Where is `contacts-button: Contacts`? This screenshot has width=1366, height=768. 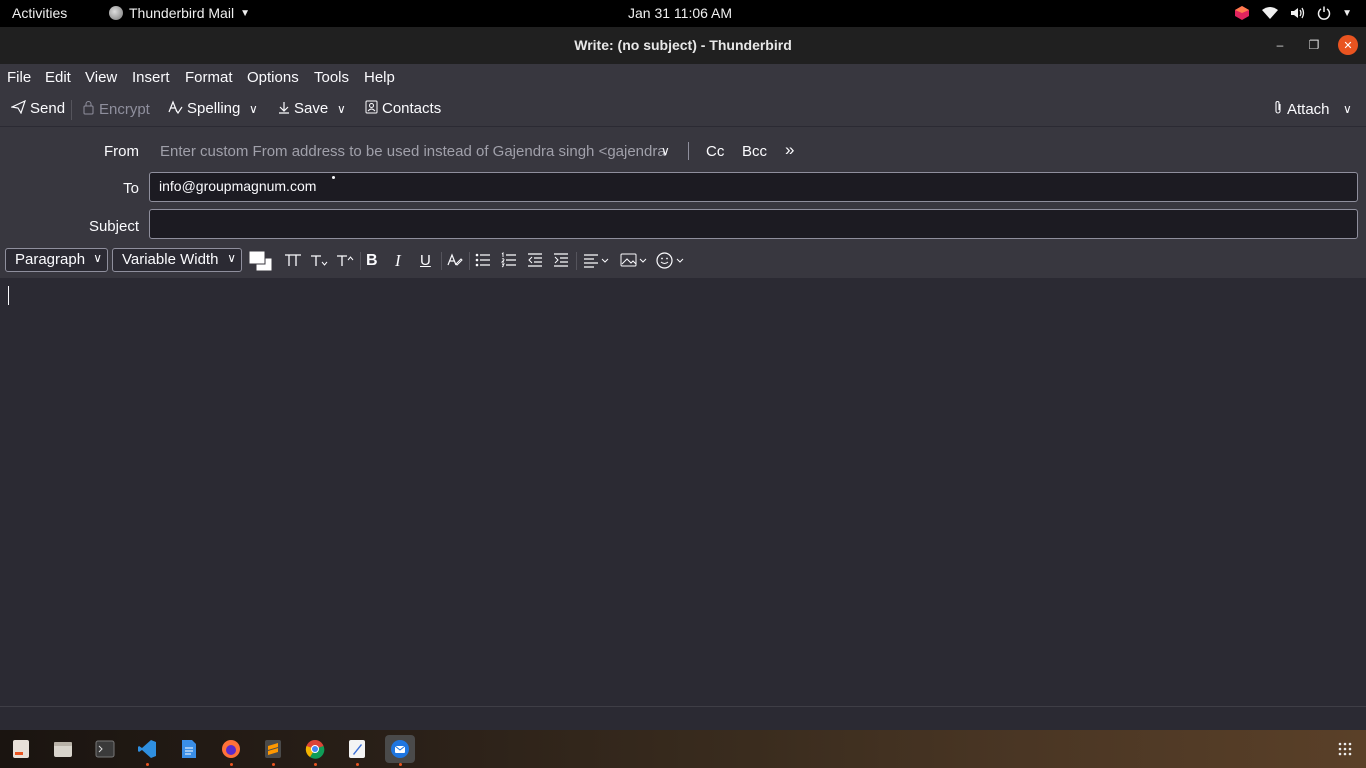 contacts-button: Contacts is located at coordinates (403, 108).